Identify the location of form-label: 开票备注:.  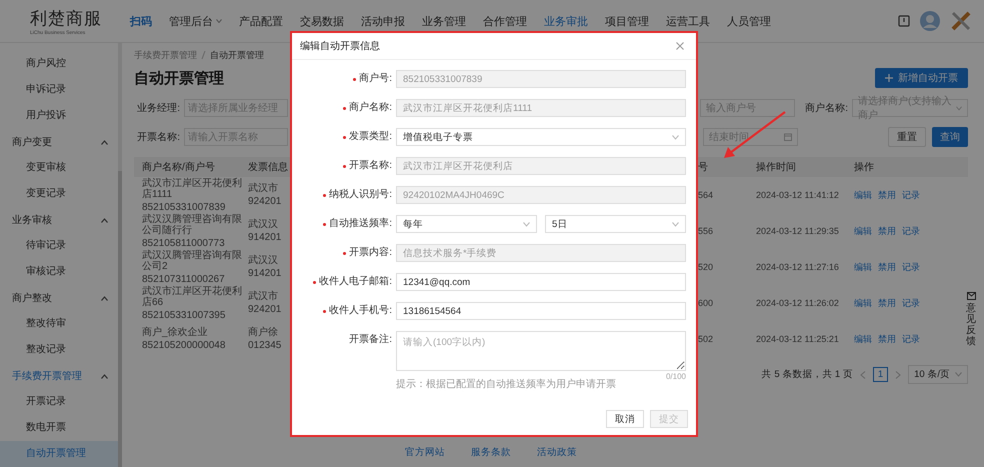
(370, 339).